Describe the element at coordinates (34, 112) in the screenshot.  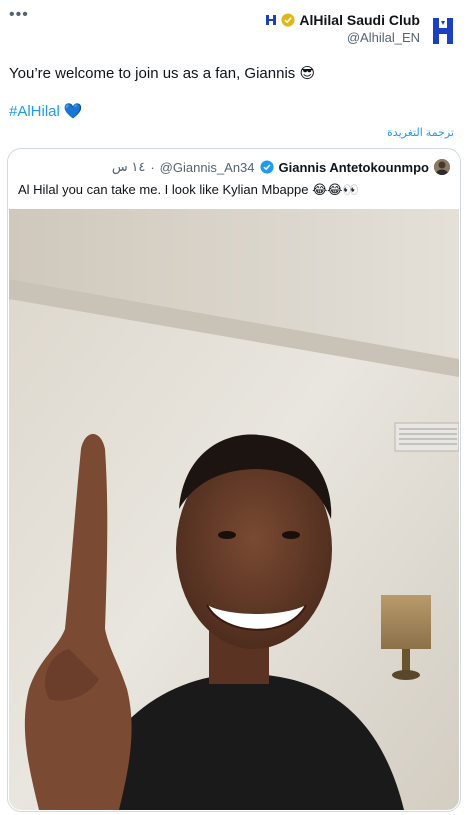
I see `hashtag-link: #AlHilal` at that location.